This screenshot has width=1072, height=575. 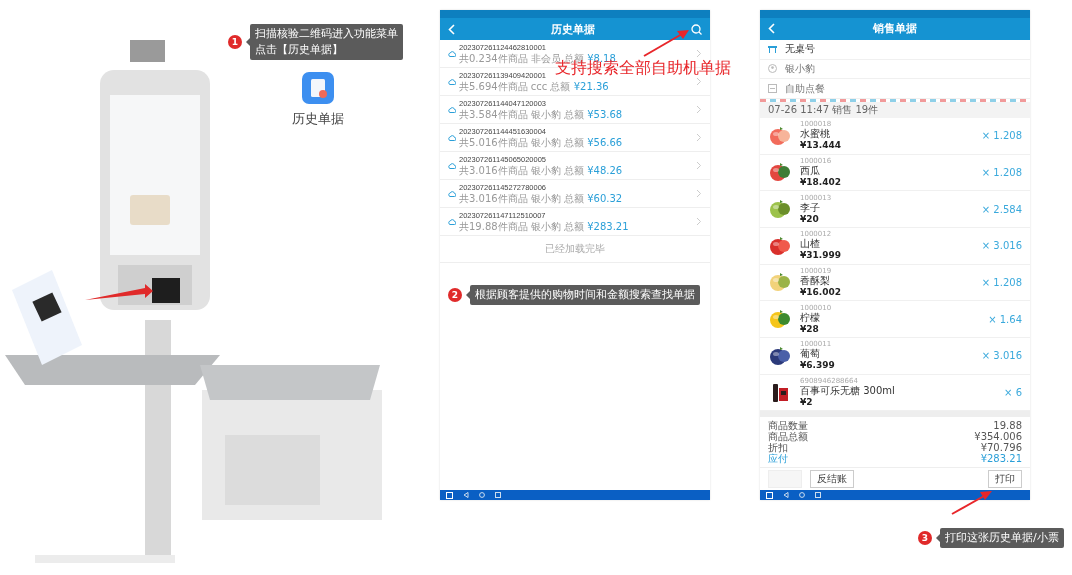 What do you see at coordinates (821, 146) in the screenshot?
I see `product-price: ¥13.444` at bounding box center [821, 146].